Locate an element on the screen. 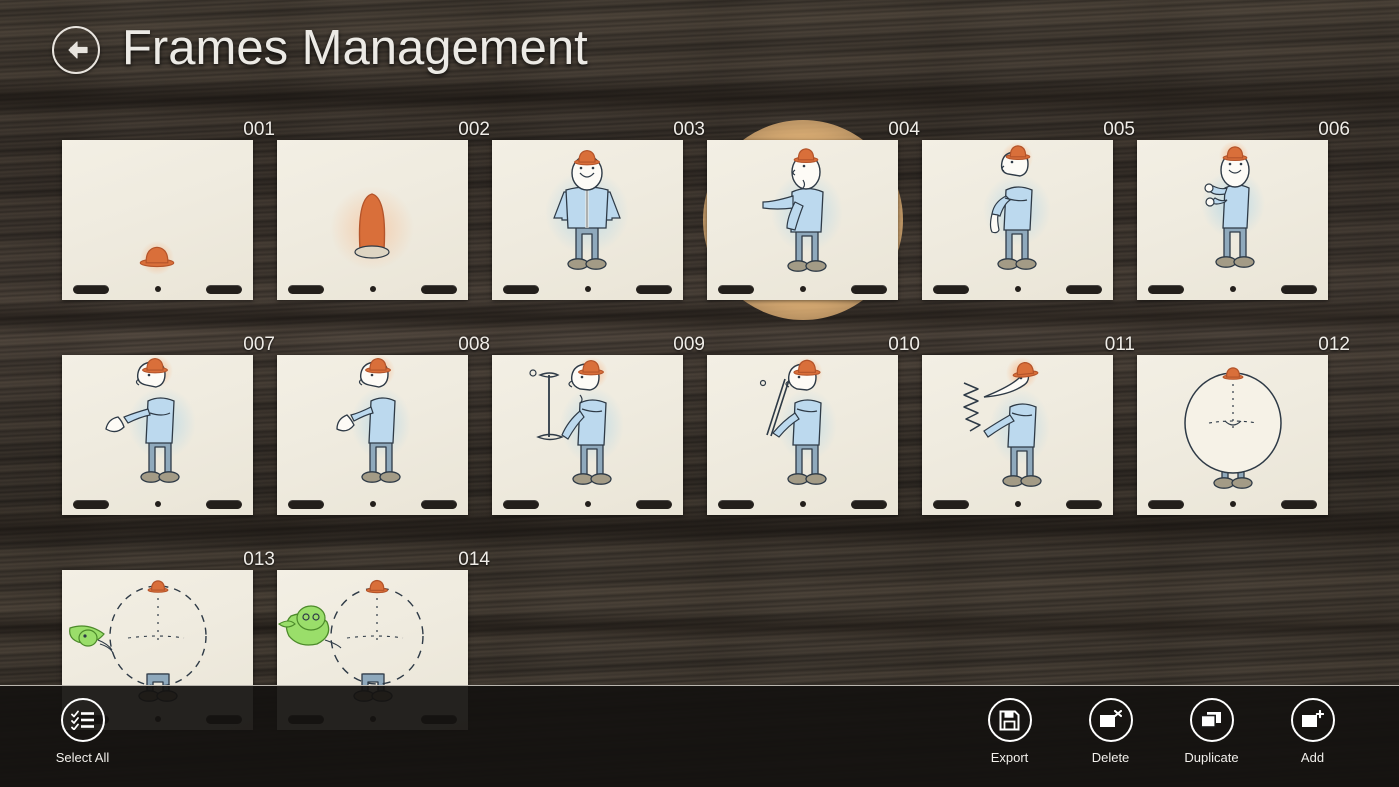  frame-cell: 003 is located at coordinates (599, 210).